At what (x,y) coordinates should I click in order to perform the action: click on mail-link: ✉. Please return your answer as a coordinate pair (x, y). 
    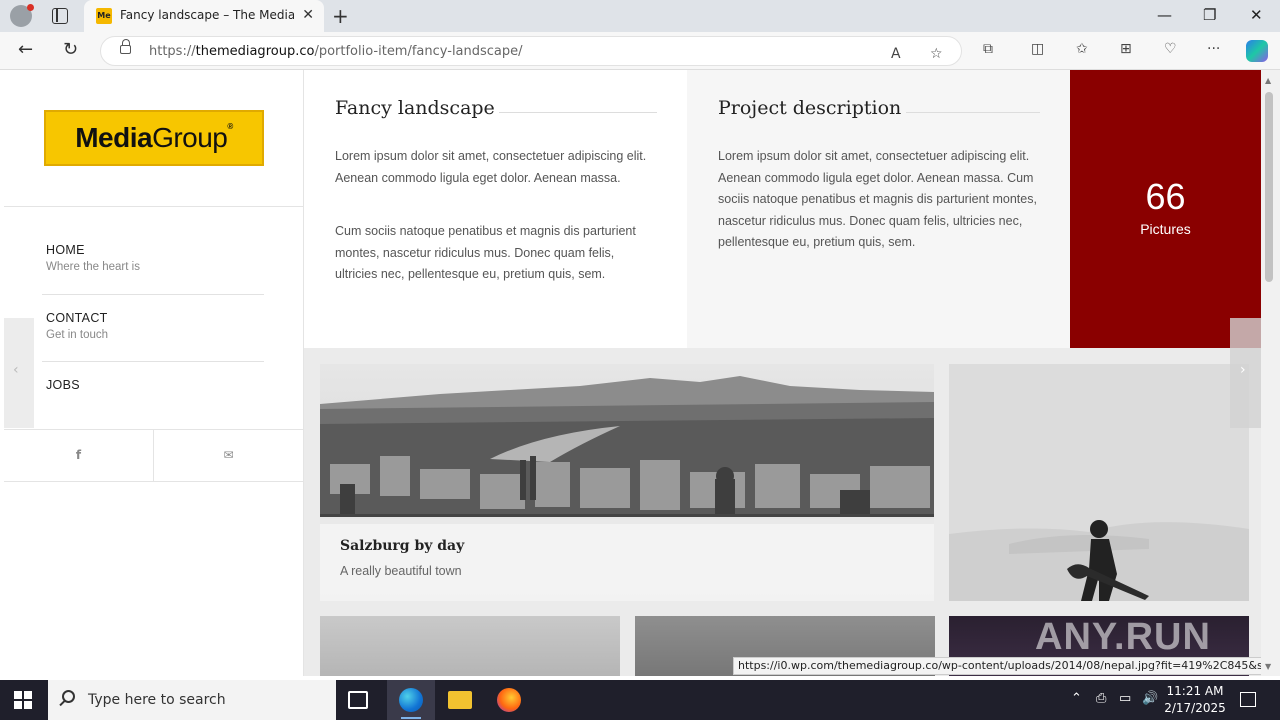
    Looking at the image, I should click on (229, 456).